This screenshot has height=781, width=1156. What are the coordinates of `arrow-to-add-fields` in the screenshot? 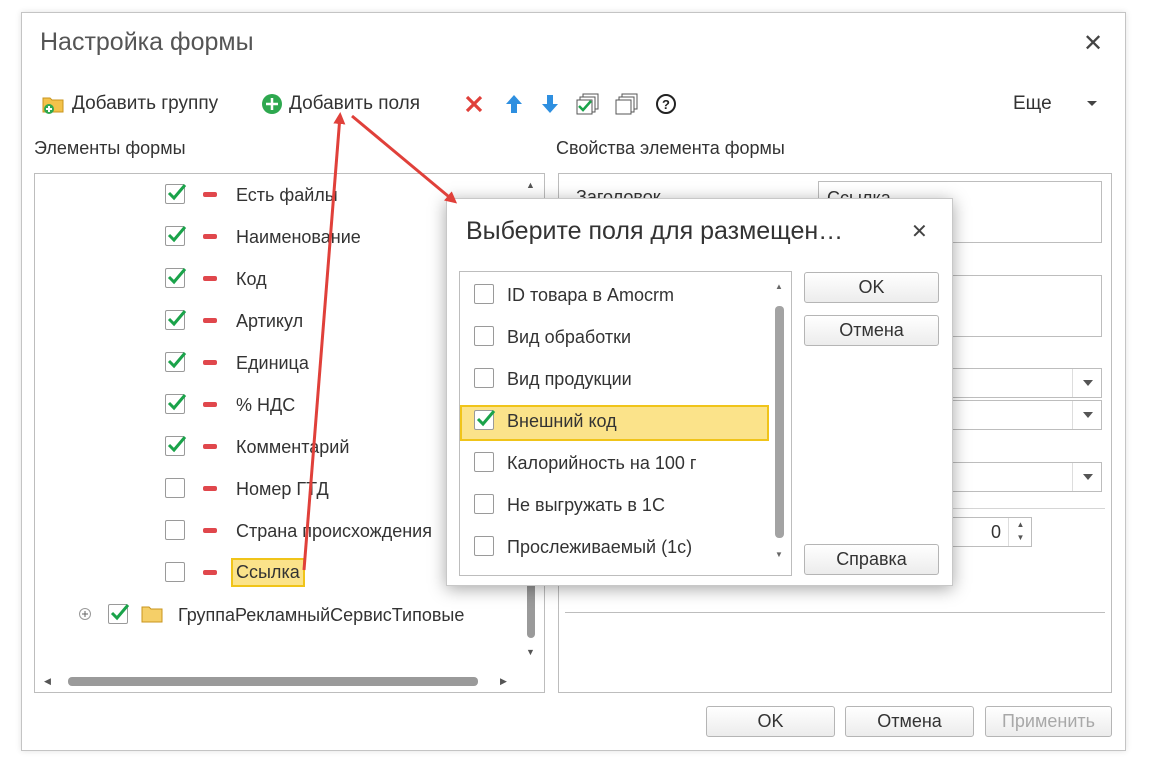 It's located at (324, 341).